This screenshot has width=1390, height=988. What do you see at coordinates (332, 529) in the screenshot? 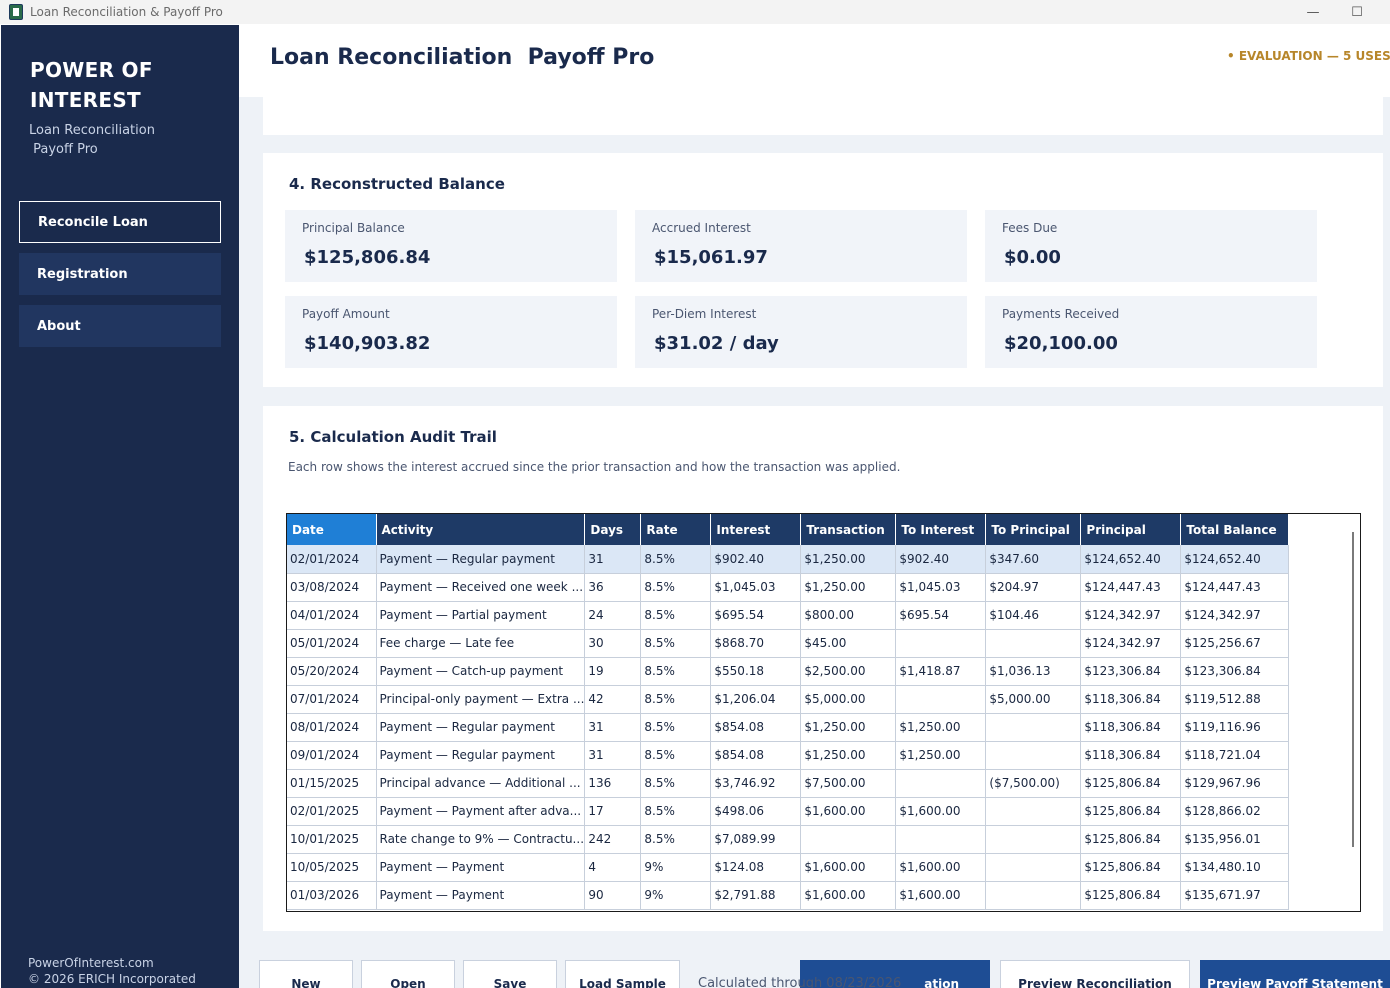
I see `column-header: Date` at bounding box center [332, 529].